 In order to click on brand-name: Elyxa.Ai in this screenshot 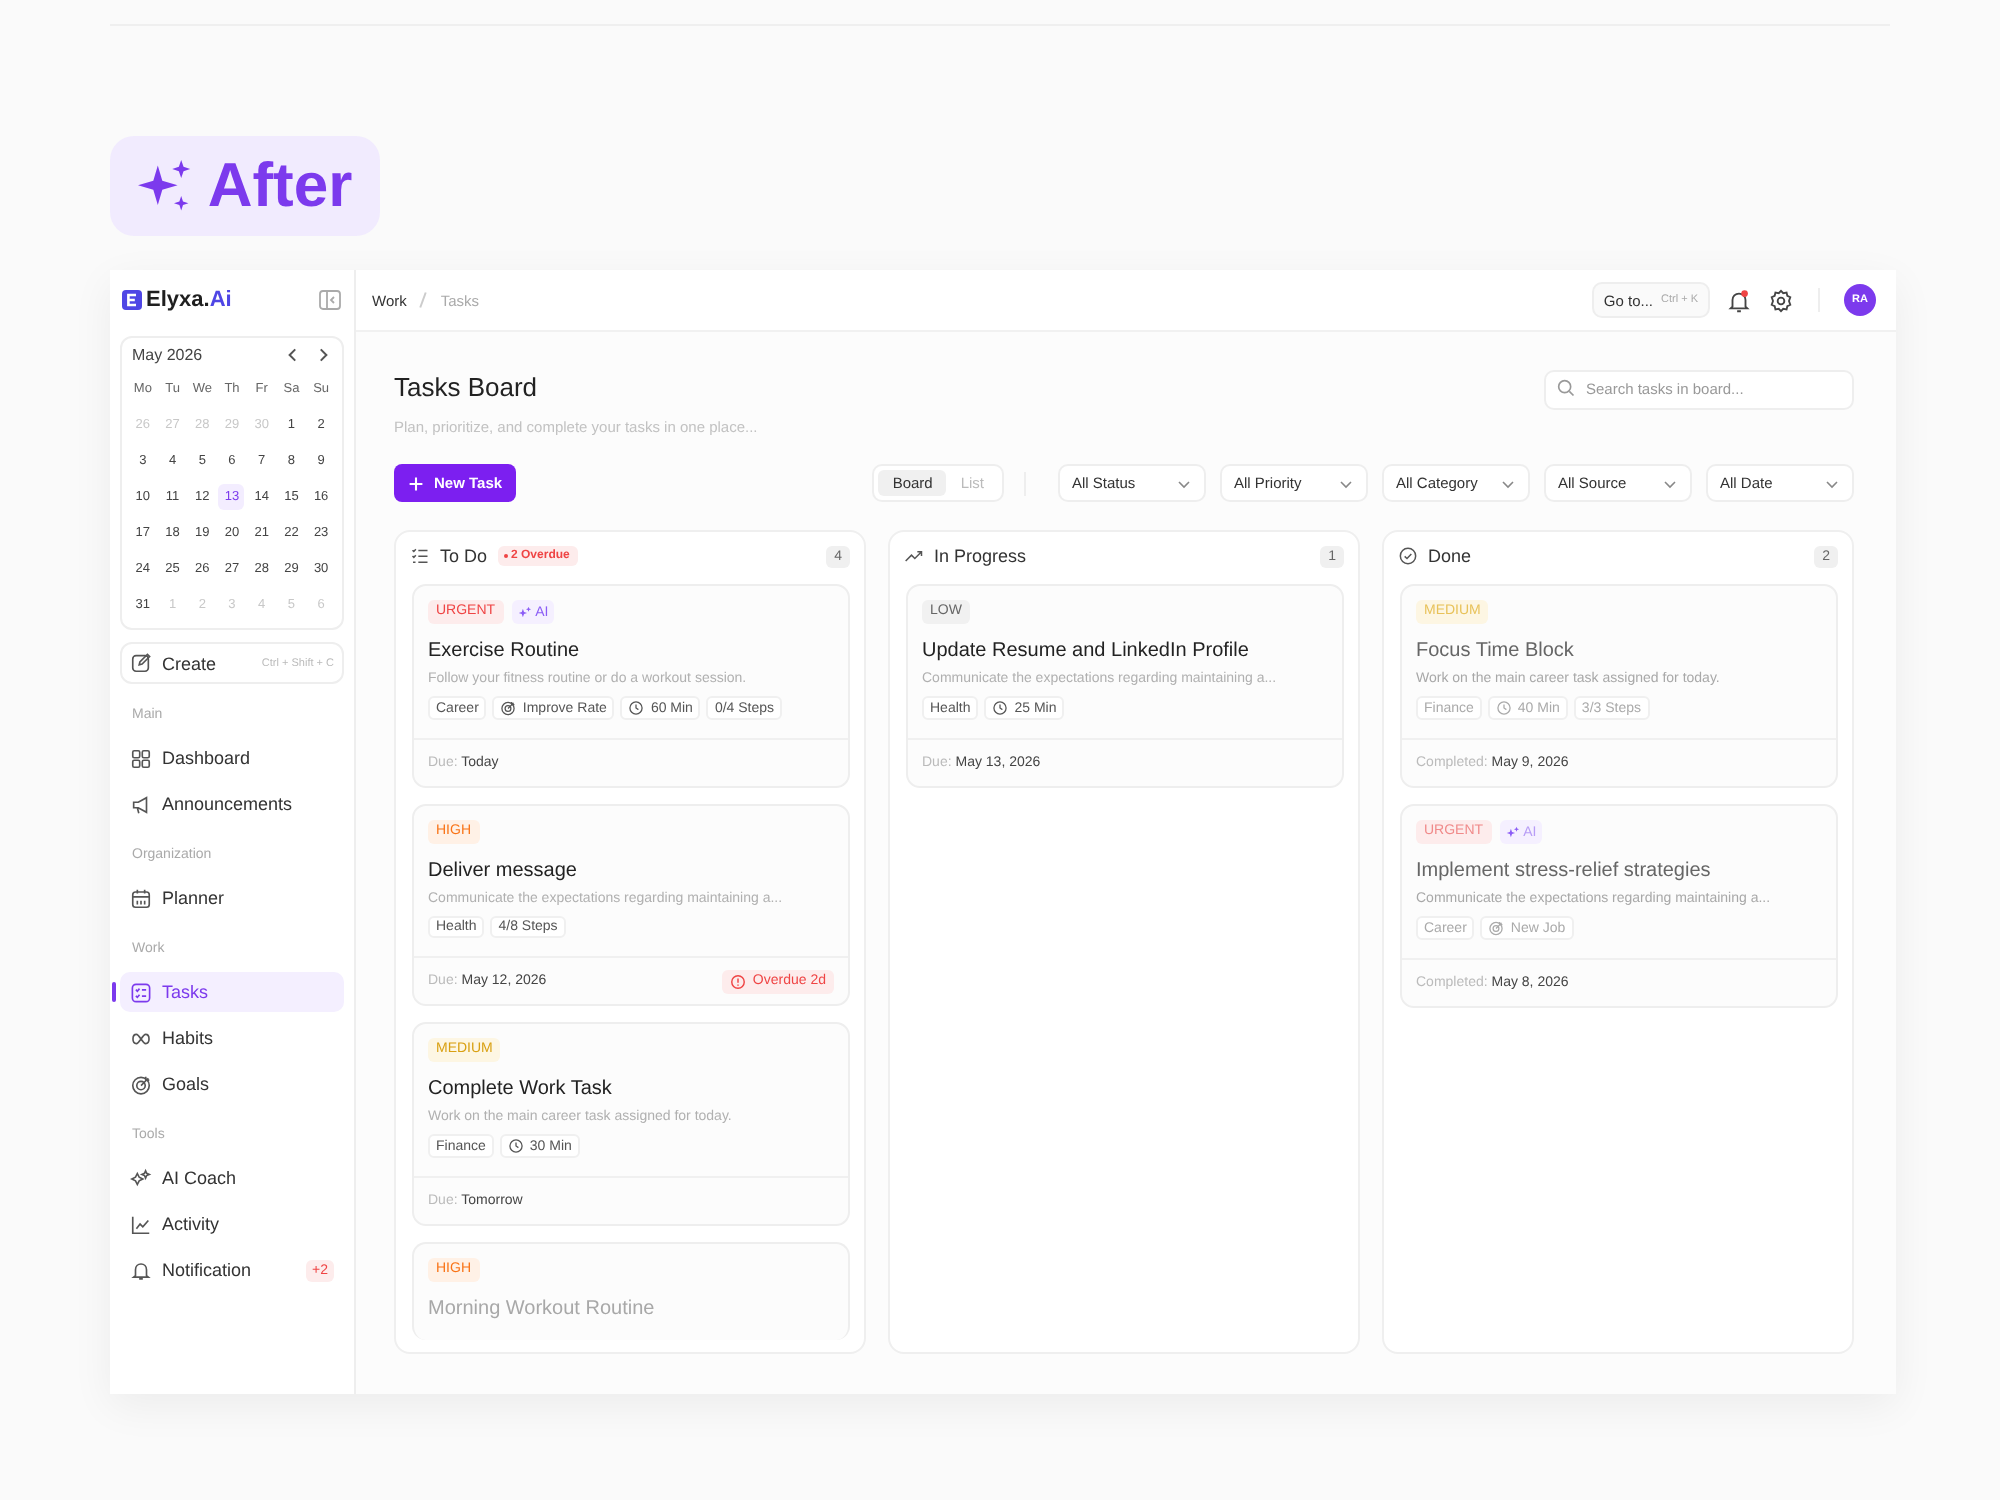, I will do `click(189, 300)`.